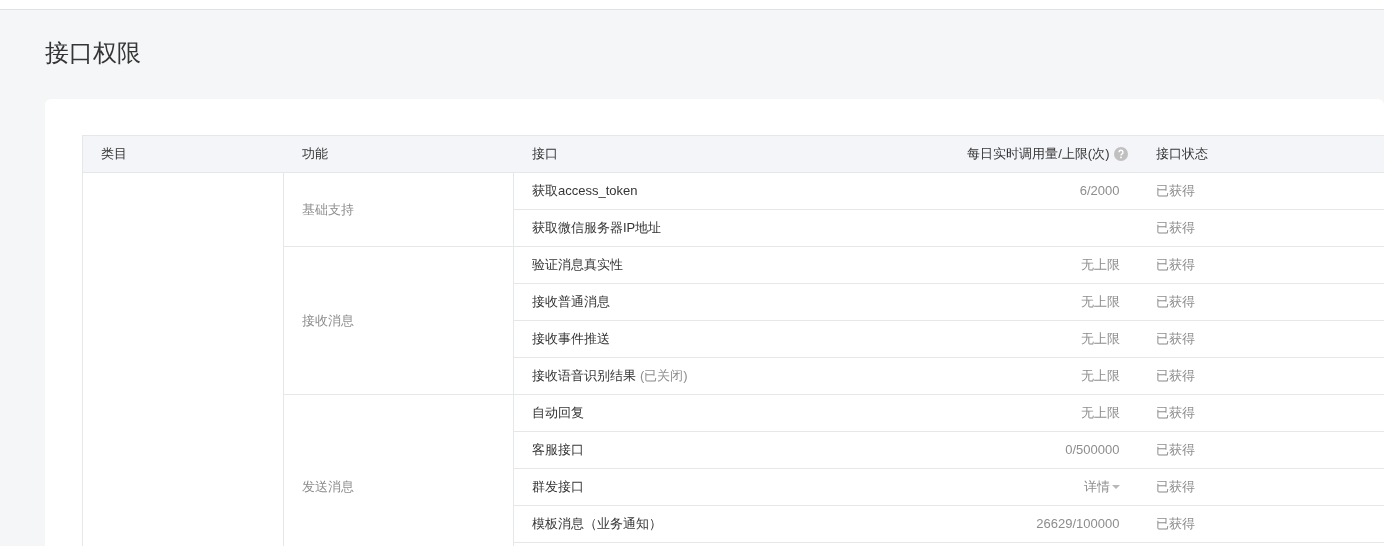 This screenshot has height=546, width=1384. I want to click on quota-value: 0/500000, so click(1092, 450).